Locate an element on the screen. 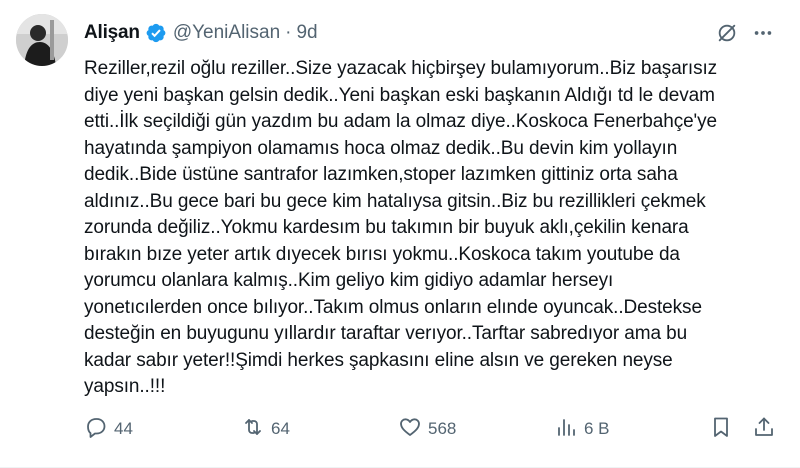 This screenshot has height=468, width=800. avatar is located at coordinates (42, 40).